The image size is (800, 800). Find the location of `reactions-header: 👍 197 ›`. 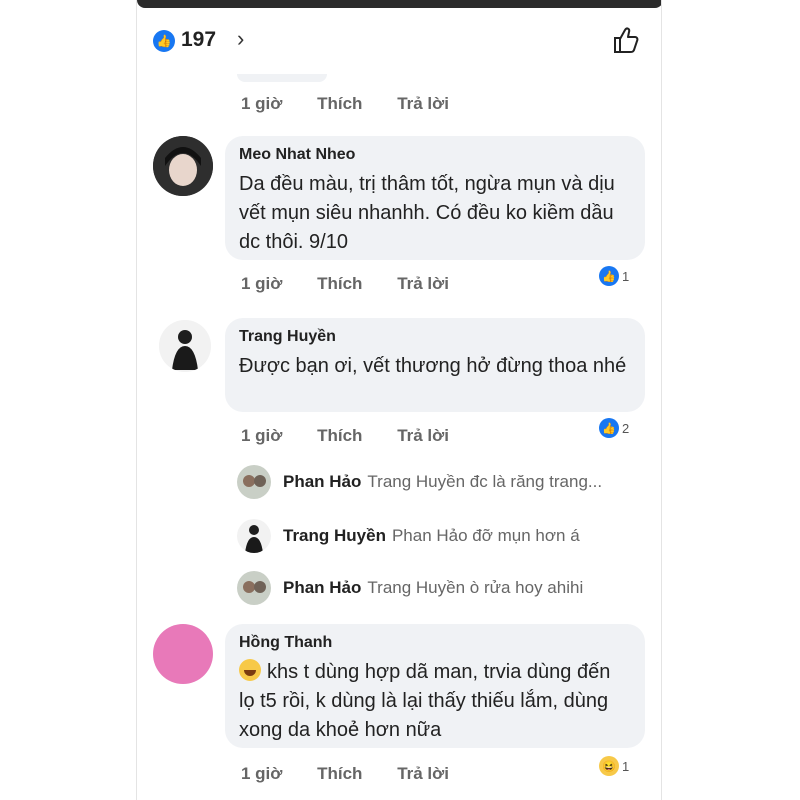

reactions-header: 👍 197 › is located at coordinates (399, 37).